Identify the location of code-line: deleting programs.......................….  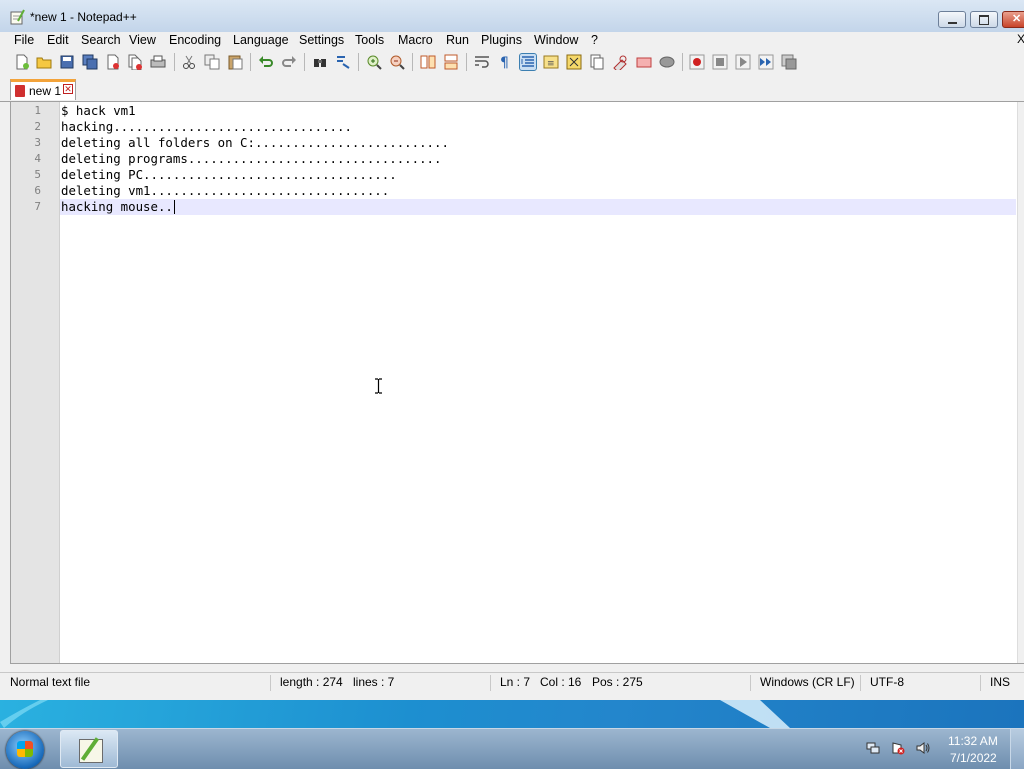
(251, 158).